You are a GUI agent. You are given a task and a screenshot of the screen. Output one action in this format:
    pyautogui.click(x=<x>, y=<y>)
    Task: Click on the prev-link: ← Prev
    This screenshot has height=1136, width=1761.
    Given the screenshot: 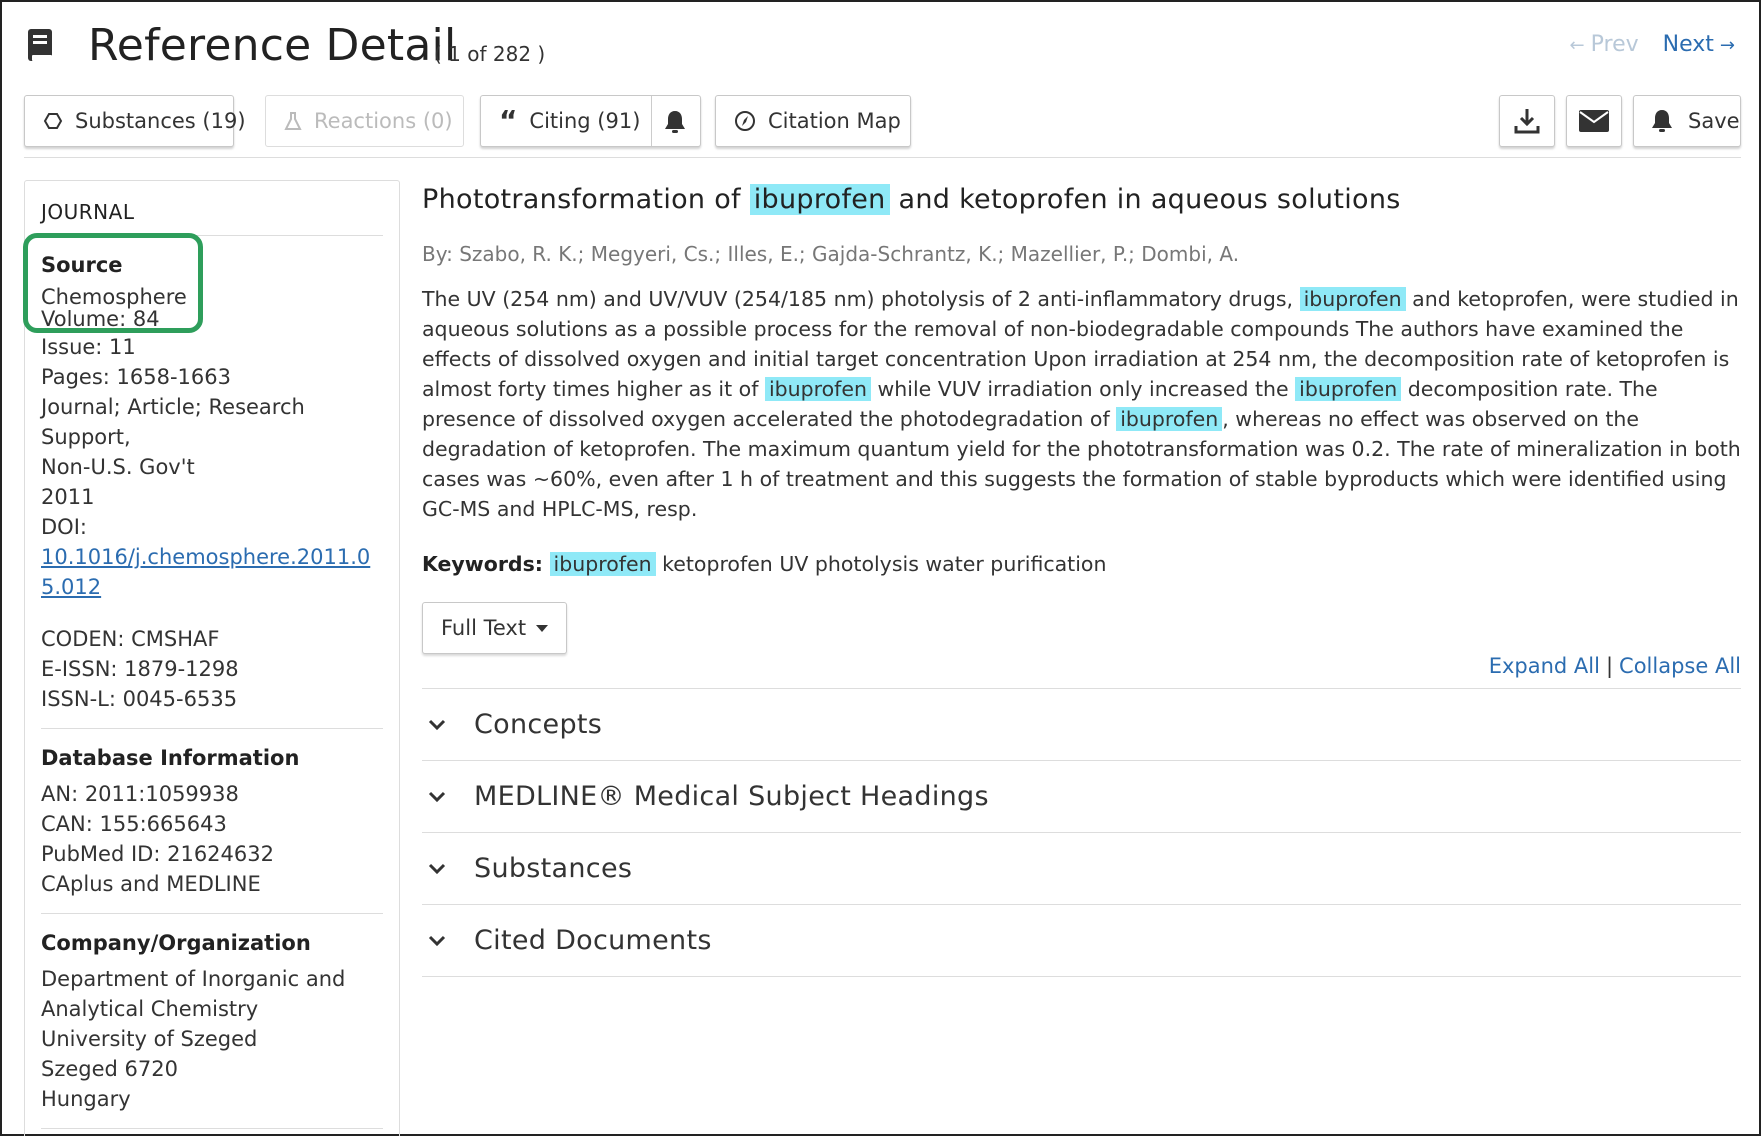 What is the action you would take?
    pyautogui.click(x=1601, y=44)
    